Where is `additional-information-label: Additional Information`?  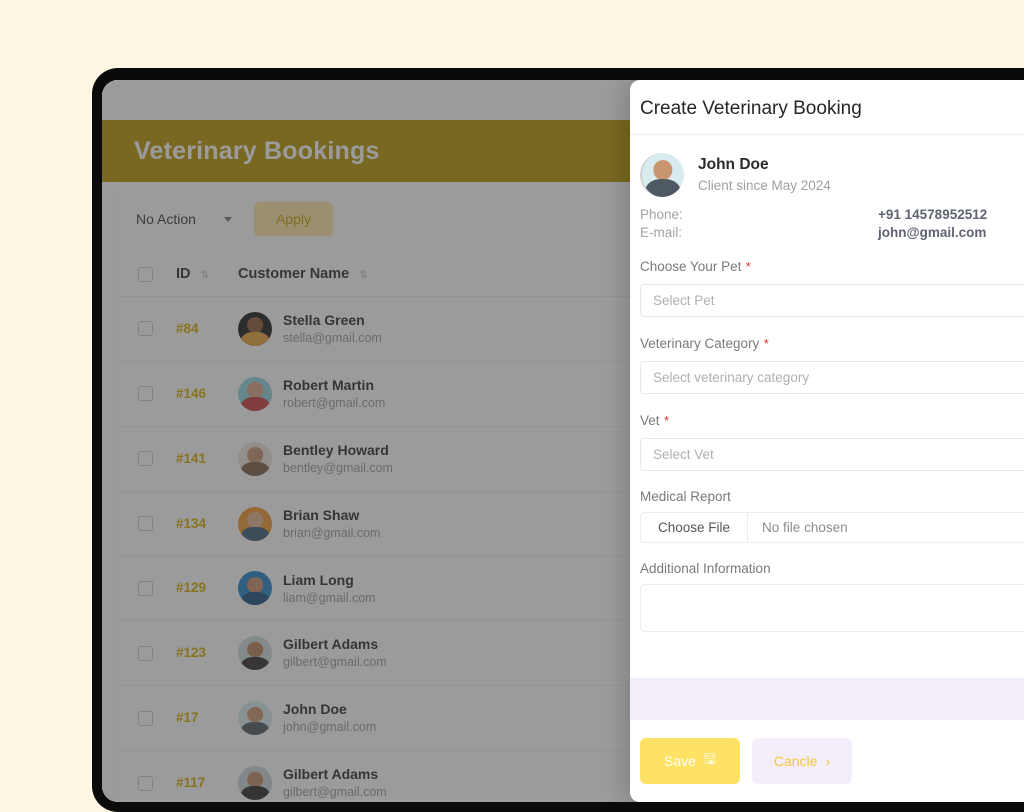 additional-information-label: Additional Information is located at coordinates (705, 568).